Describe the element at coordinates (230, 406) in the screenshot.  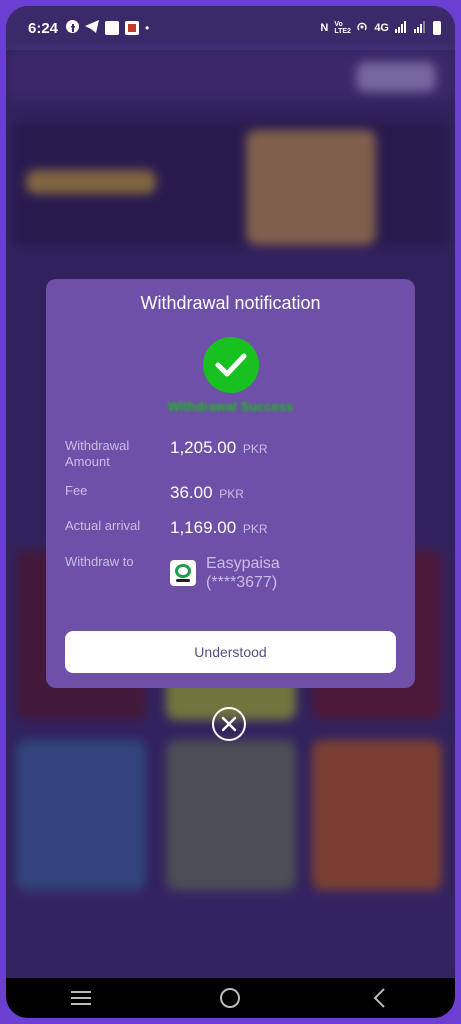
I see `success-message: Withdrawal Success` at that location.